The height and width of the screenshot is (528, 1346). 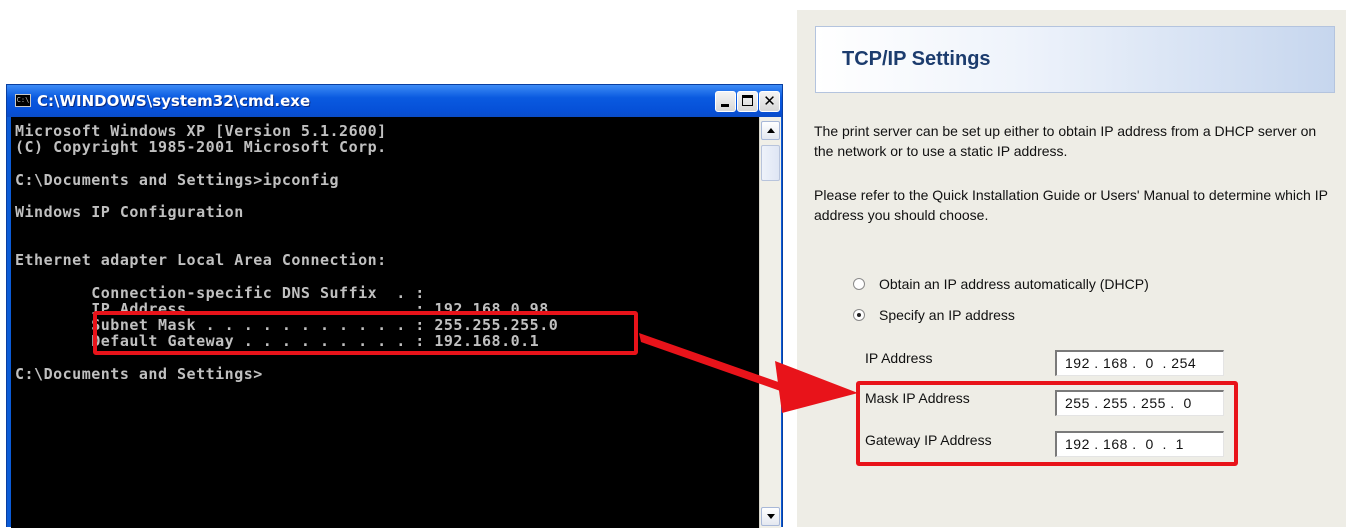 What do you see at coordinates (712, 363) in the screenshot?
I see `red-arrow-shaft` at bounding box center [712, 363].